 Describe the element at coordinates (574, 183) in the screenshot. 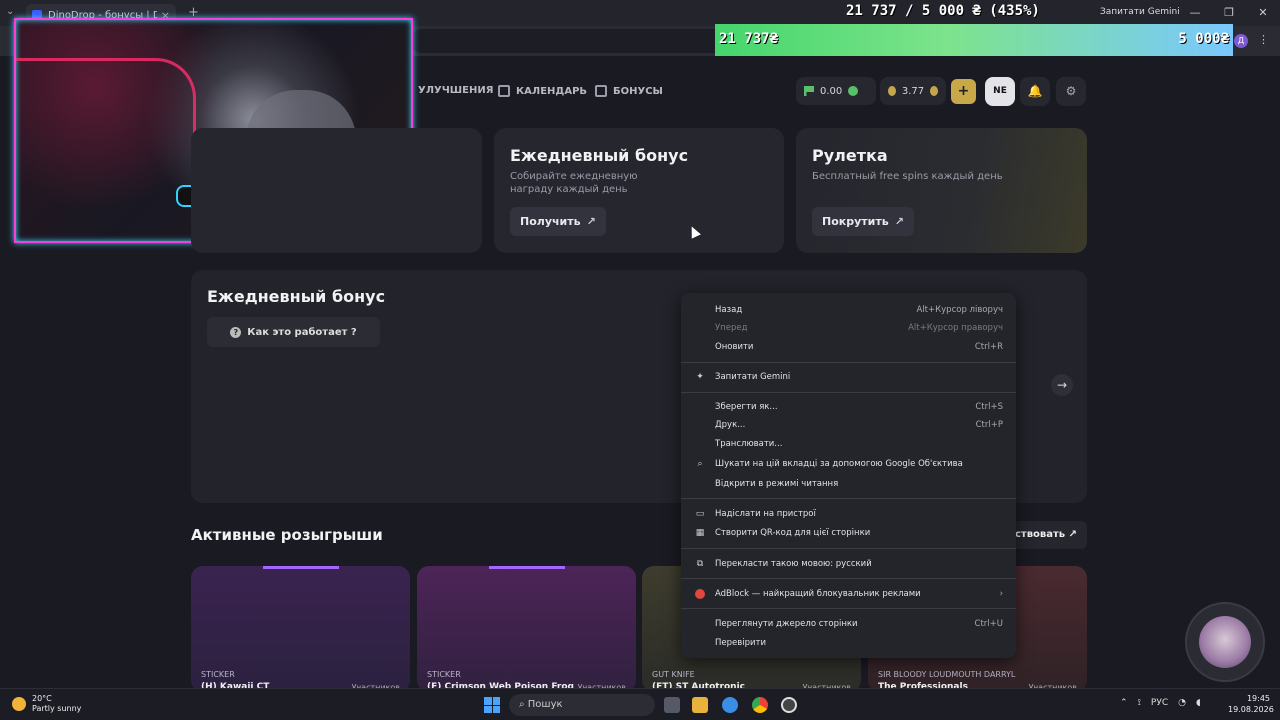

I see `daily-bonus-desc: Собирайте ежедневную награду каждый день` at that location.